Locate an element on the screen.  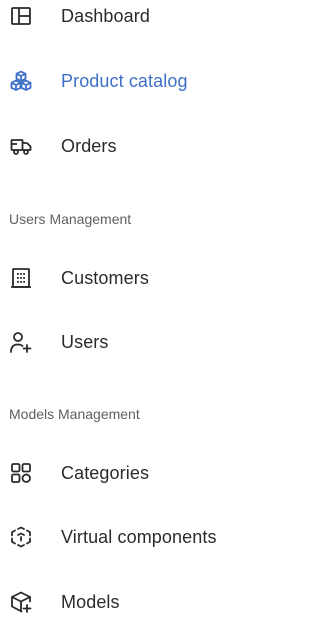
categories-grid-icon is located at coordinates (21, 473).